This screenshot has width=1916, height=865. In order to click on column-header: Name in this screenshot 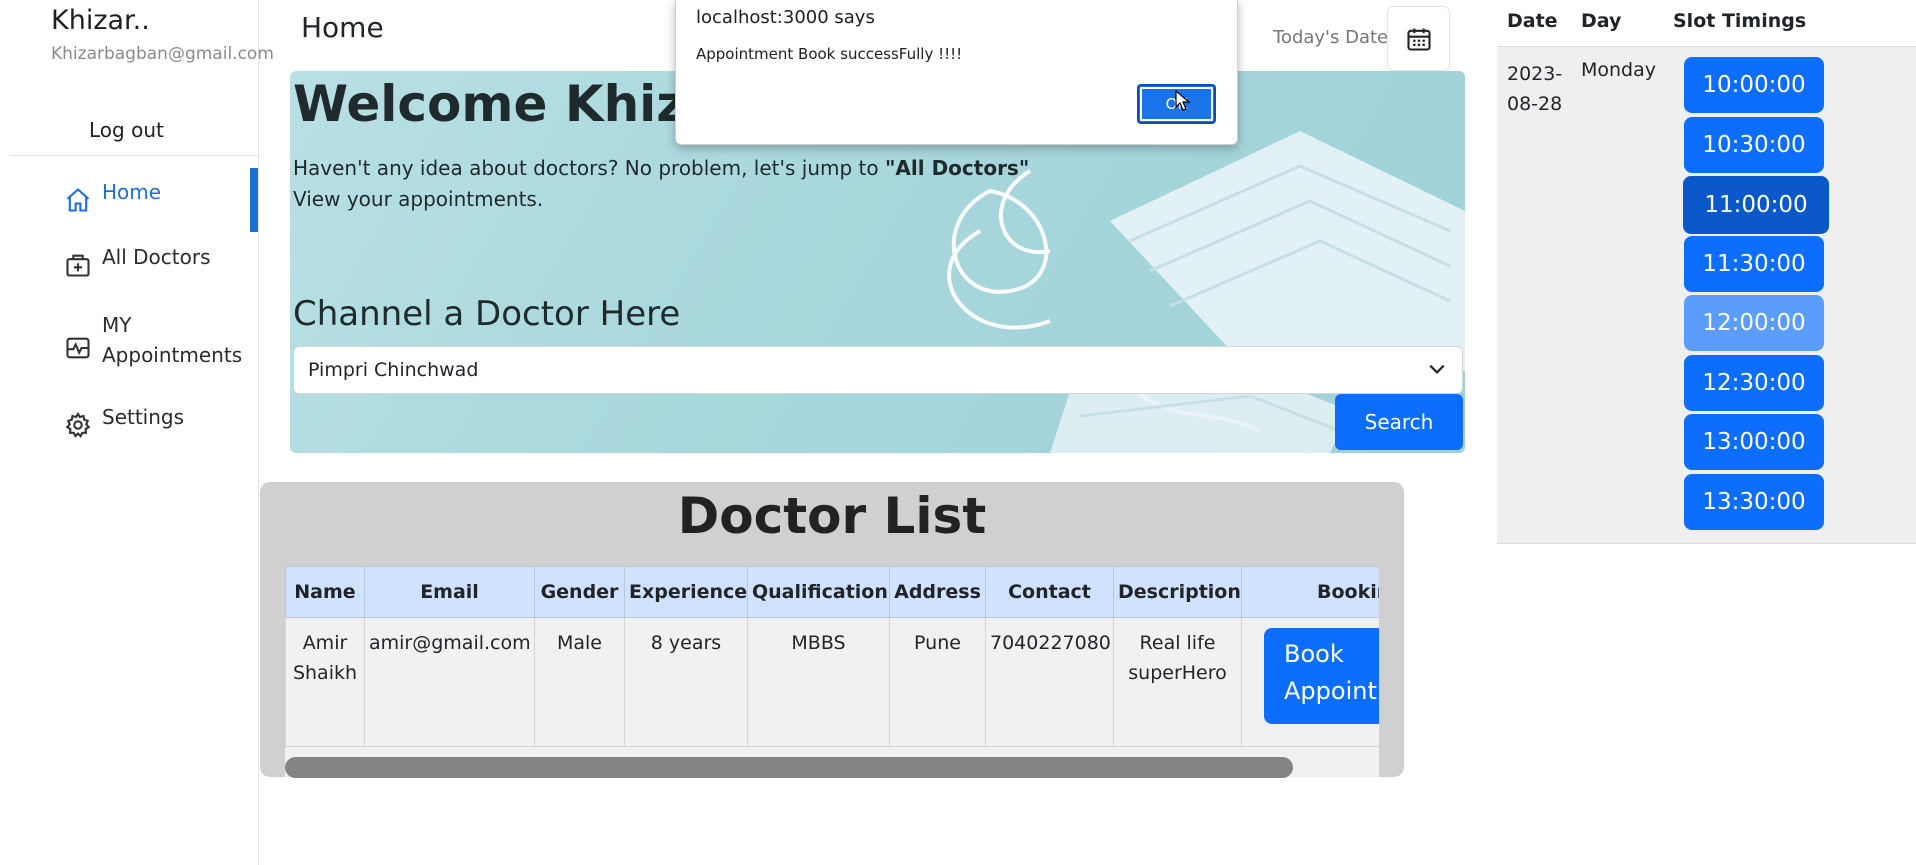, I will do `click(325, 592)`.